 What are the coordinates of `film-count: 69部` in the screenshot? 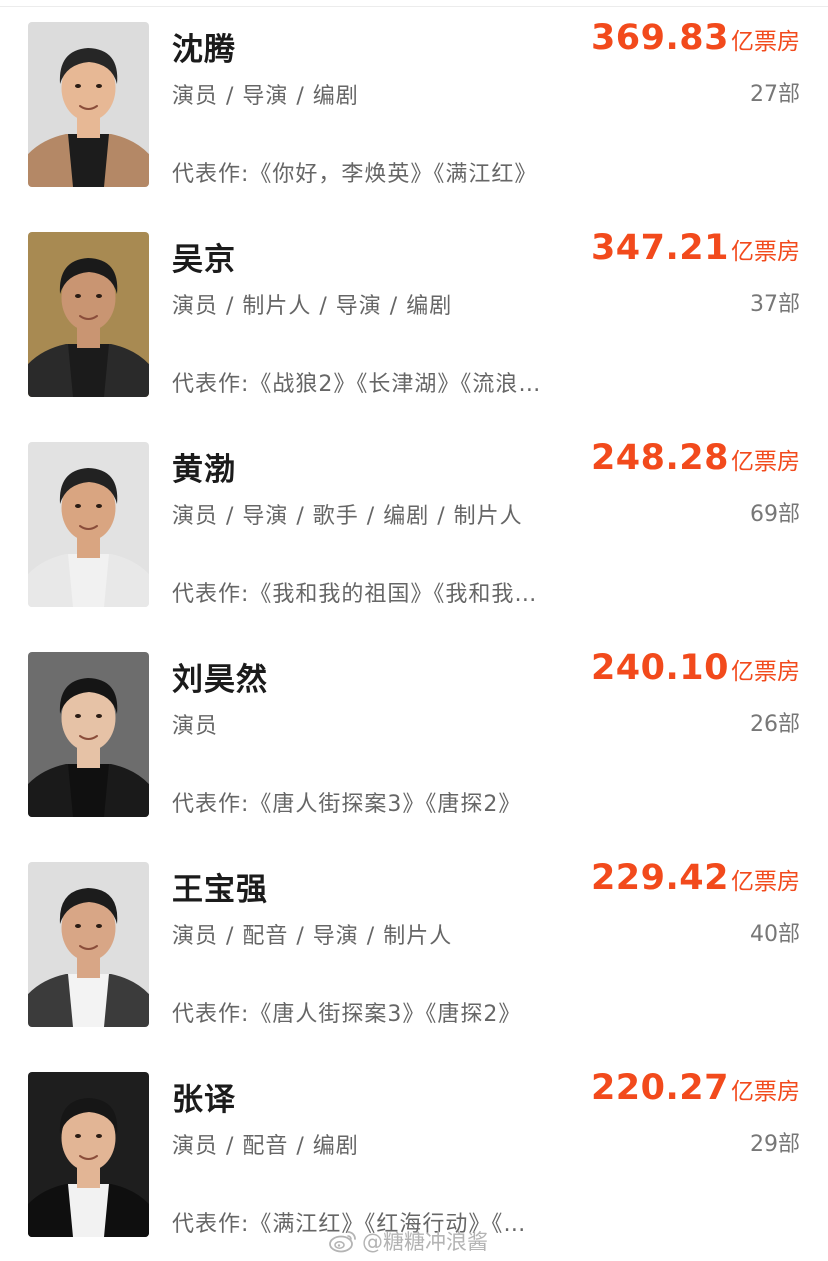 It's located at (775, 514).